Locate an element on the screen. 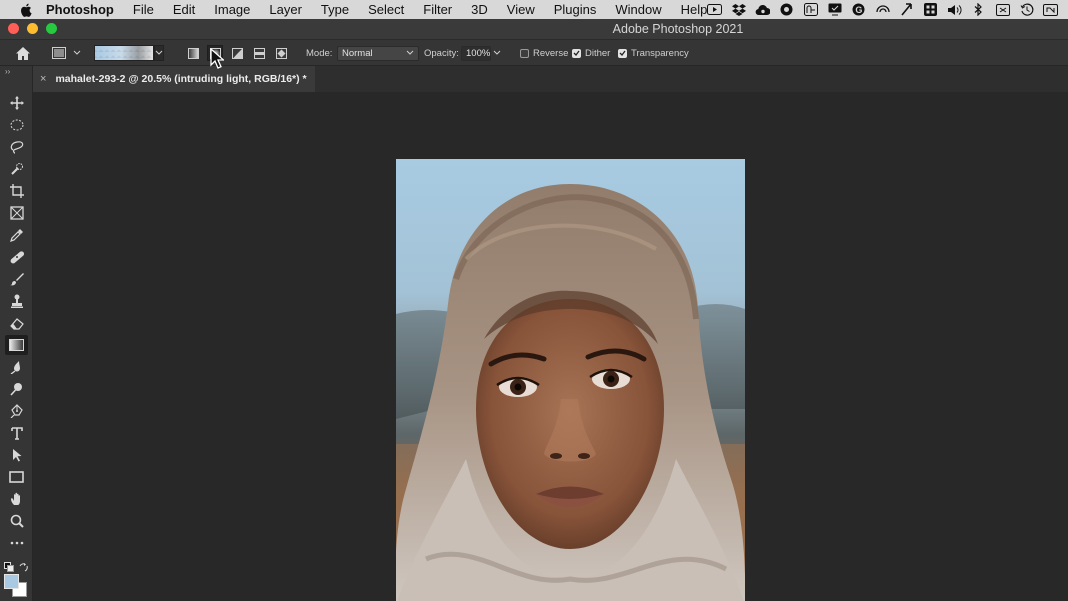 The image size is (1068, 601). menu-type: Type is located at coordinates (335, 9).